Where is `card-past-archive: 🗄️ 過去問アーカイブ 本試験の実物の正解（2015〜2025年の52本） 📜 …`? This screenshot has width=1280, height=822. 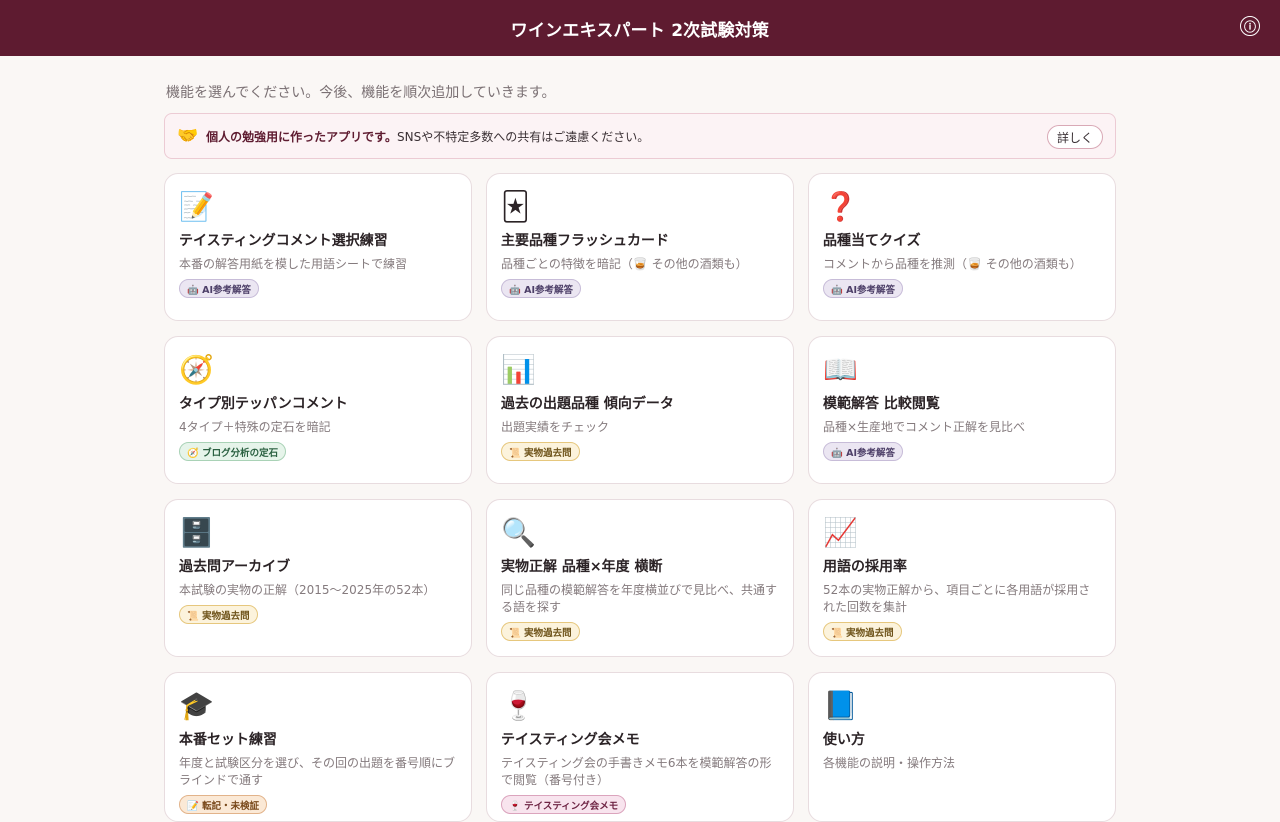
card-past-archive: 🗄️ 過去問アーカイブ 本試験の実物の正解（2015〜2025年の52本） 📜 … is located at coordinates (318, 578).